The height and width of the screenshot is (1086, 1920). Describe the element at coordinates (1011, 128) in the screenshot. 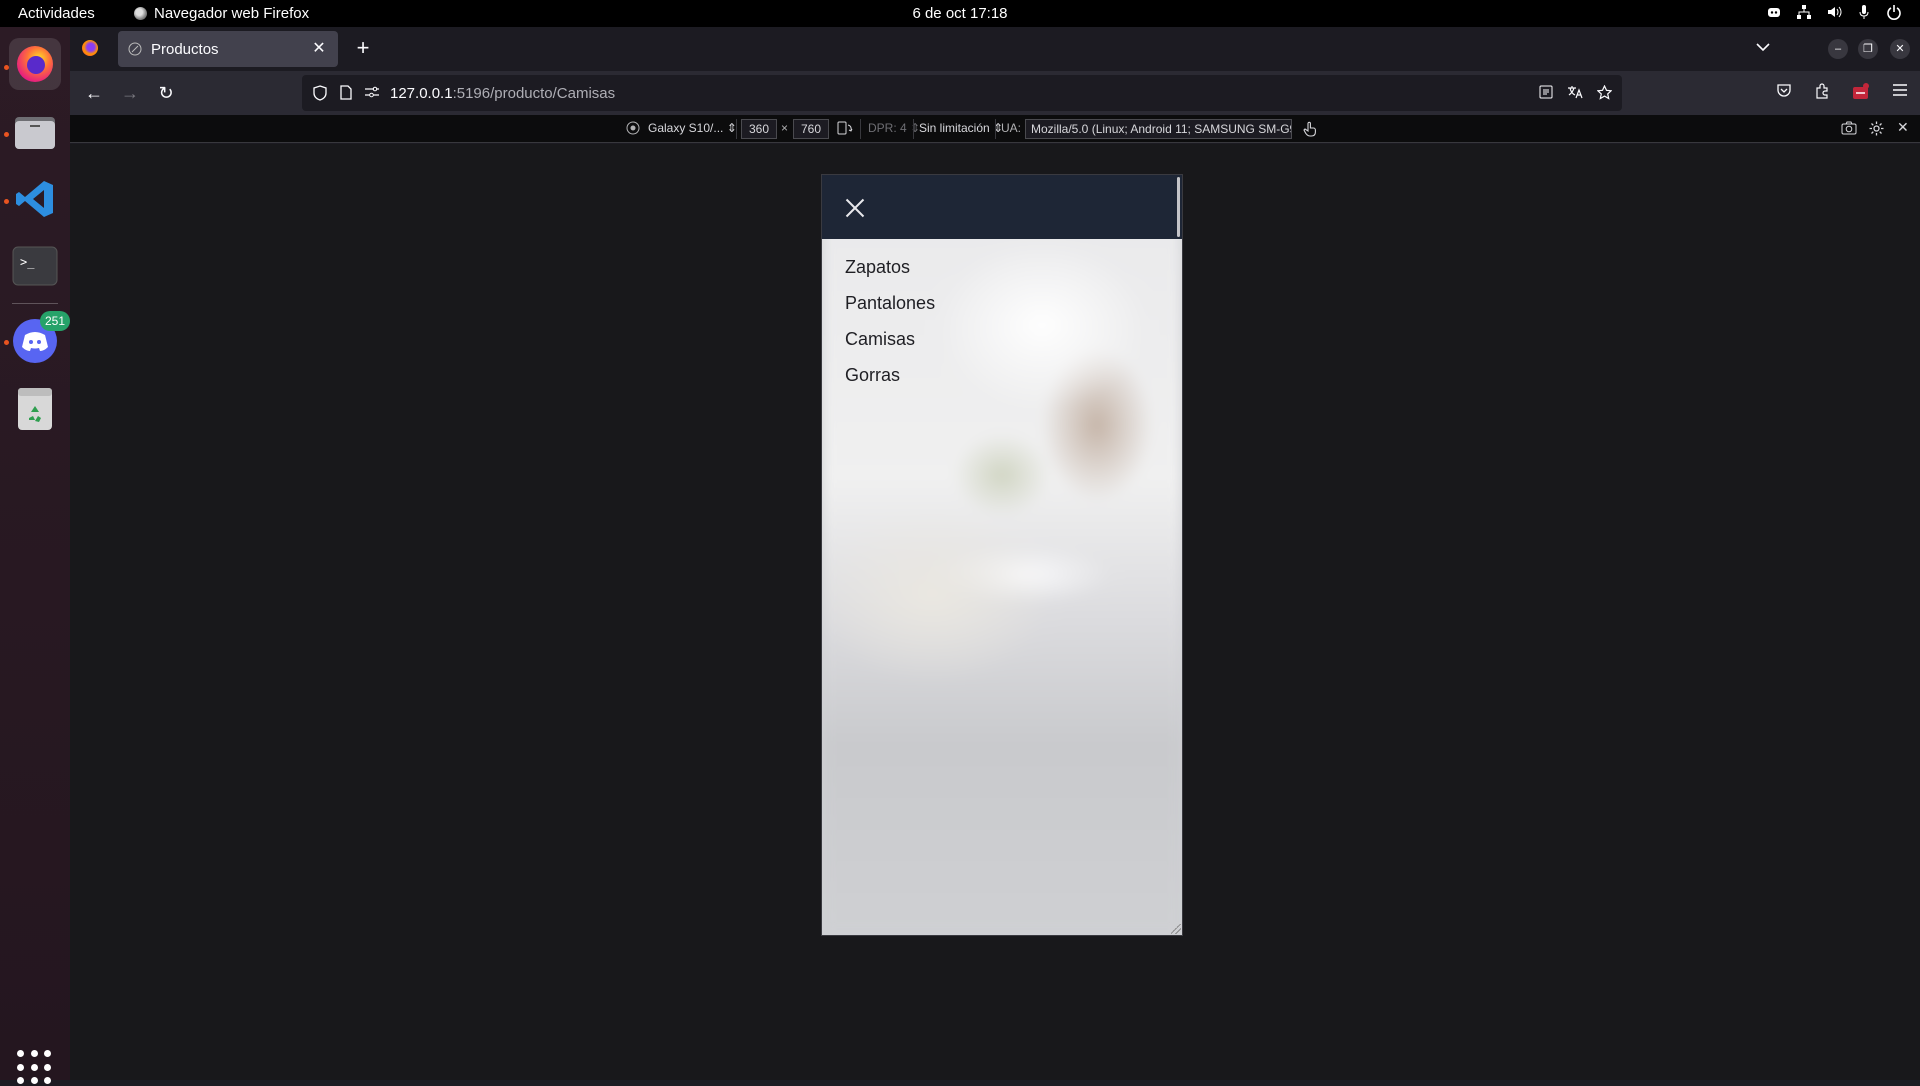

I see `user-agent-label: UA:` at that location.